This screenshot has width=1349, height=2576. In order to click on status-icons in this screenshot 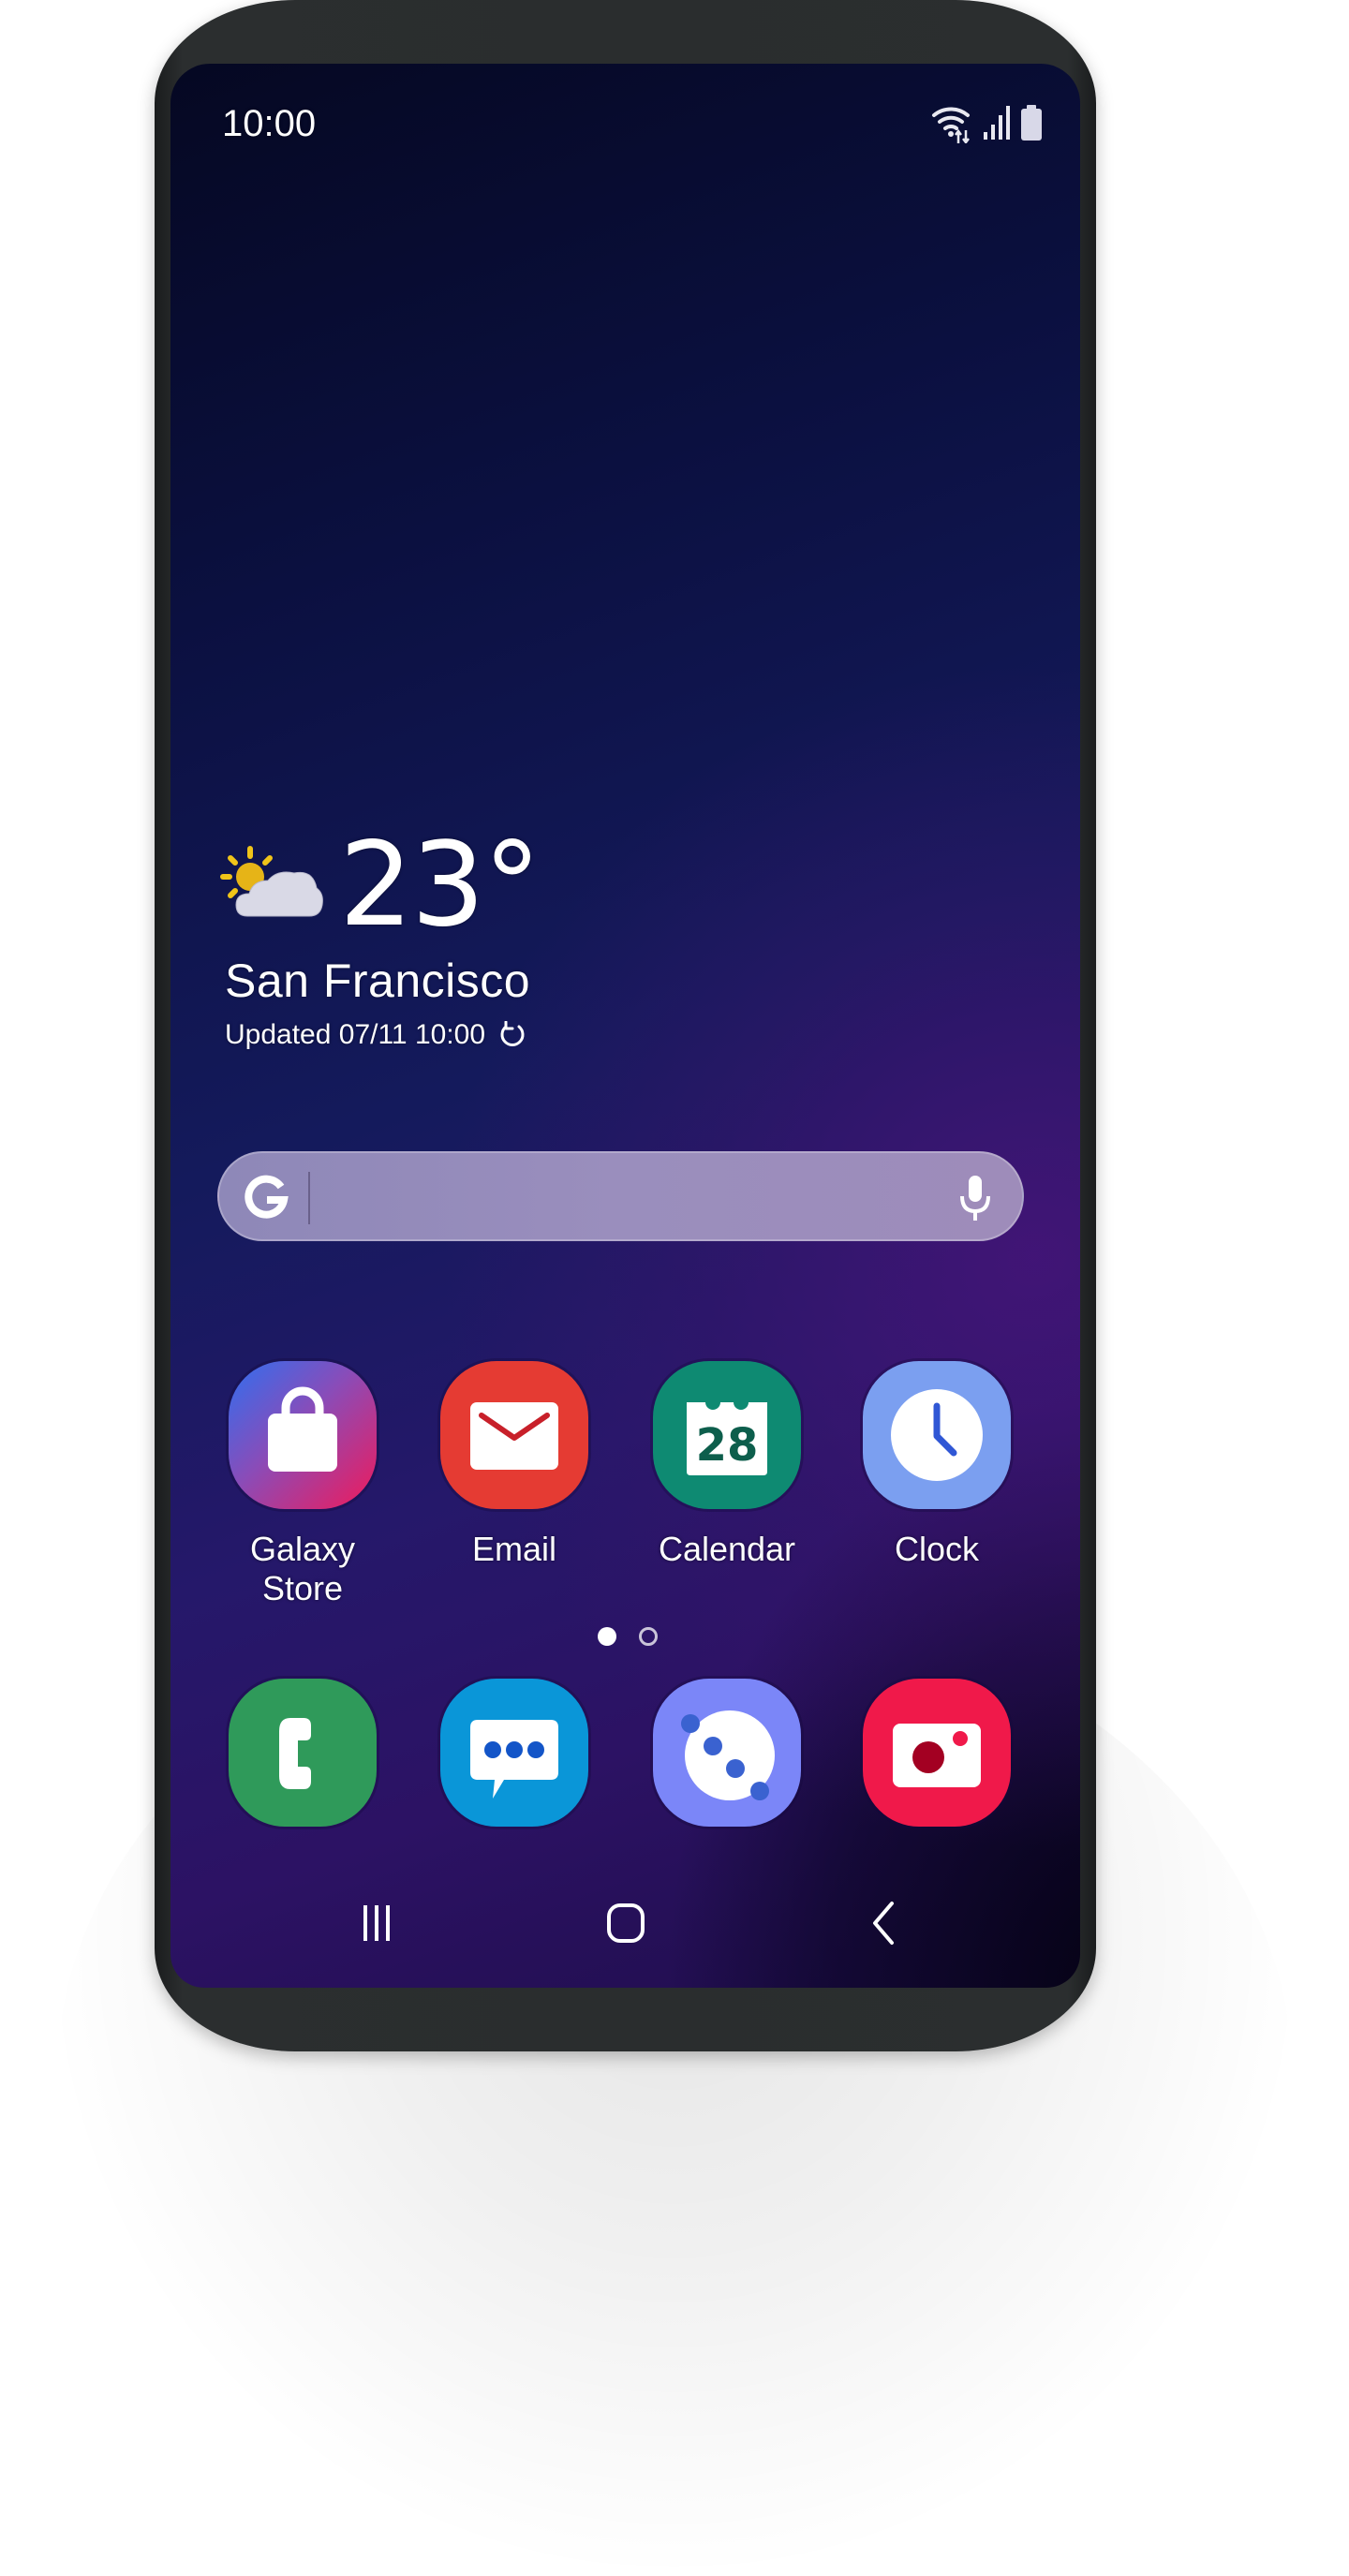, I will do `click(986, 122)`.